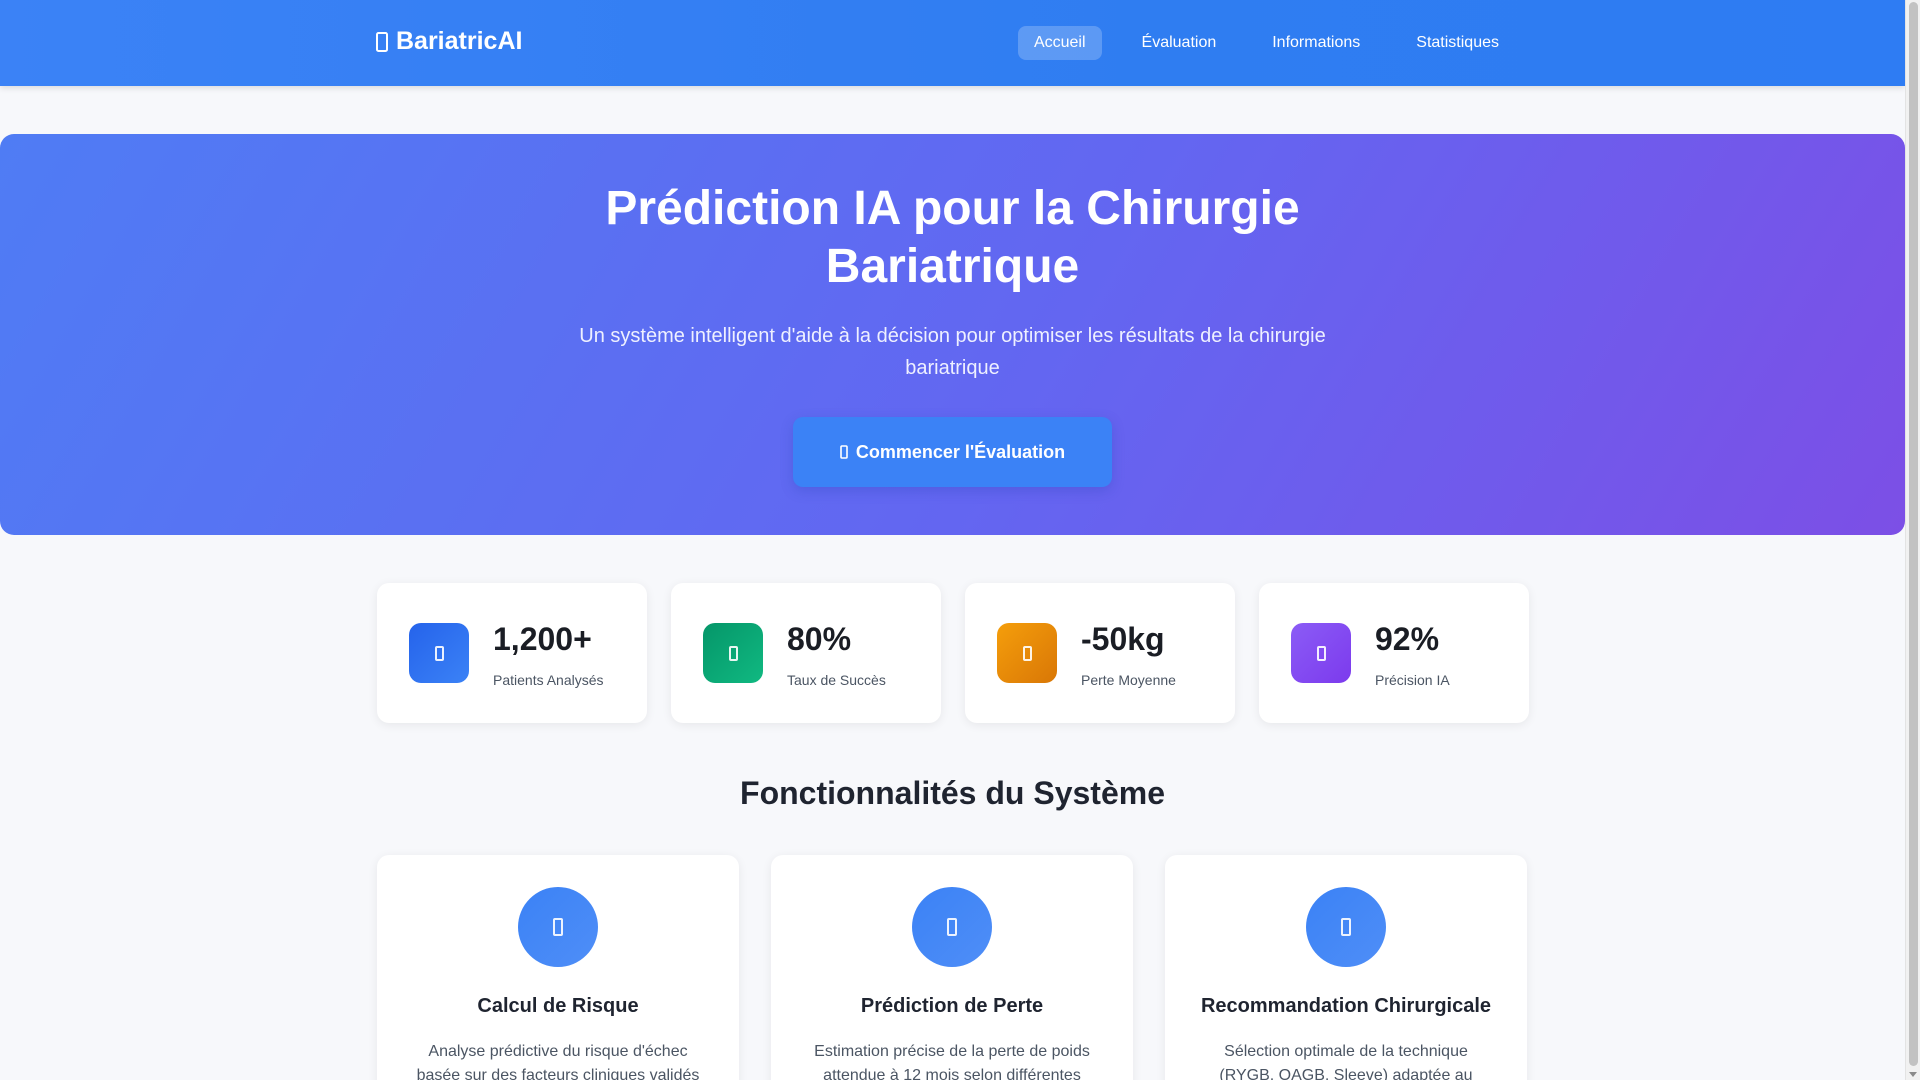  What do you see at coordinates (1346, 927) in the screenshot?
I see `stethoscope-icon` at bounding box center [1346, 927].